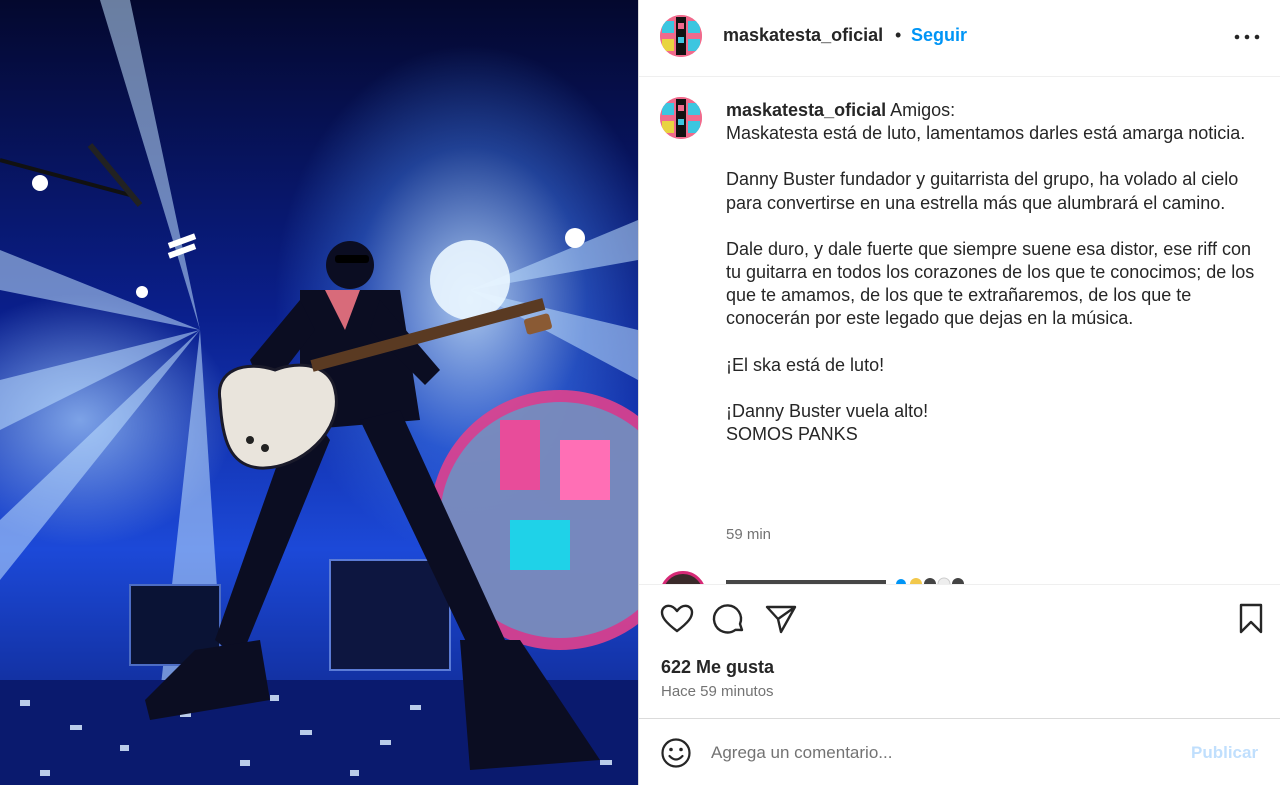  I want to click on caption-paragraph: ¡Danny Buster vuela alto! SOMOS PANKS, so click(827, 422).